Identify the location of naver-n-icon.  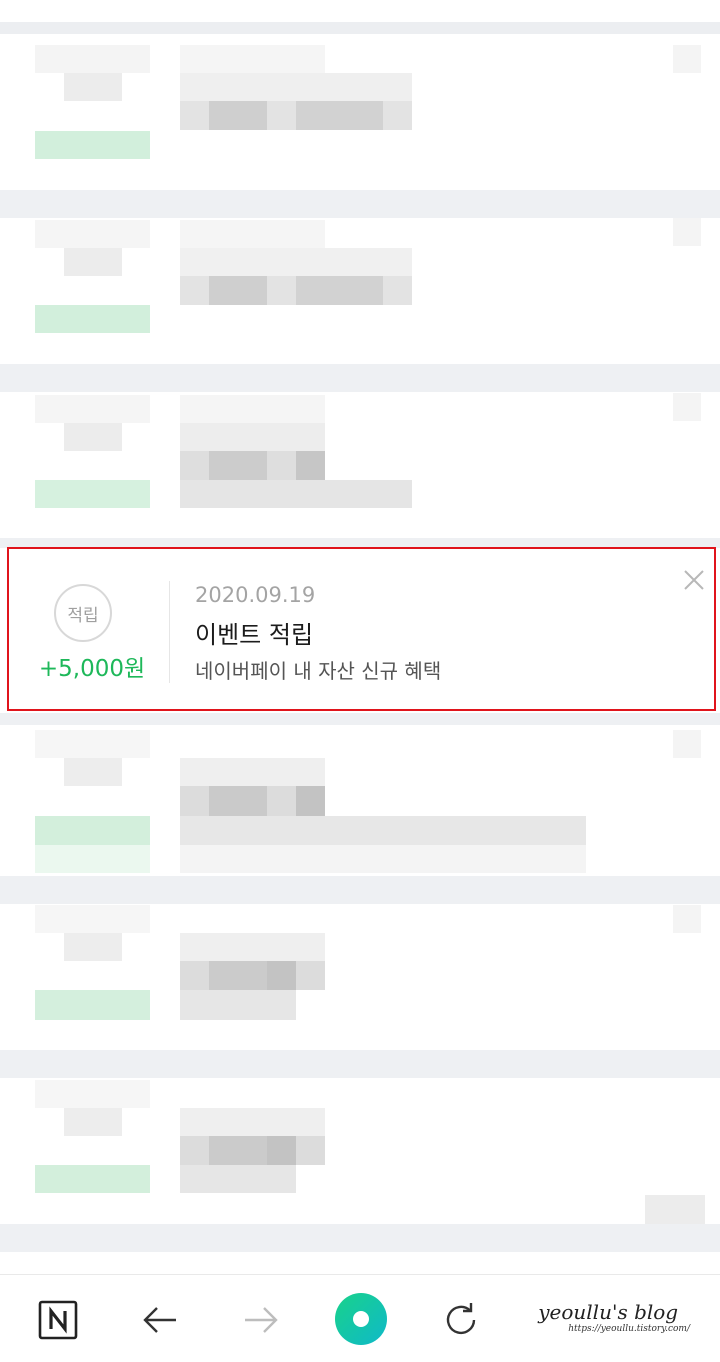
(58, 1320).